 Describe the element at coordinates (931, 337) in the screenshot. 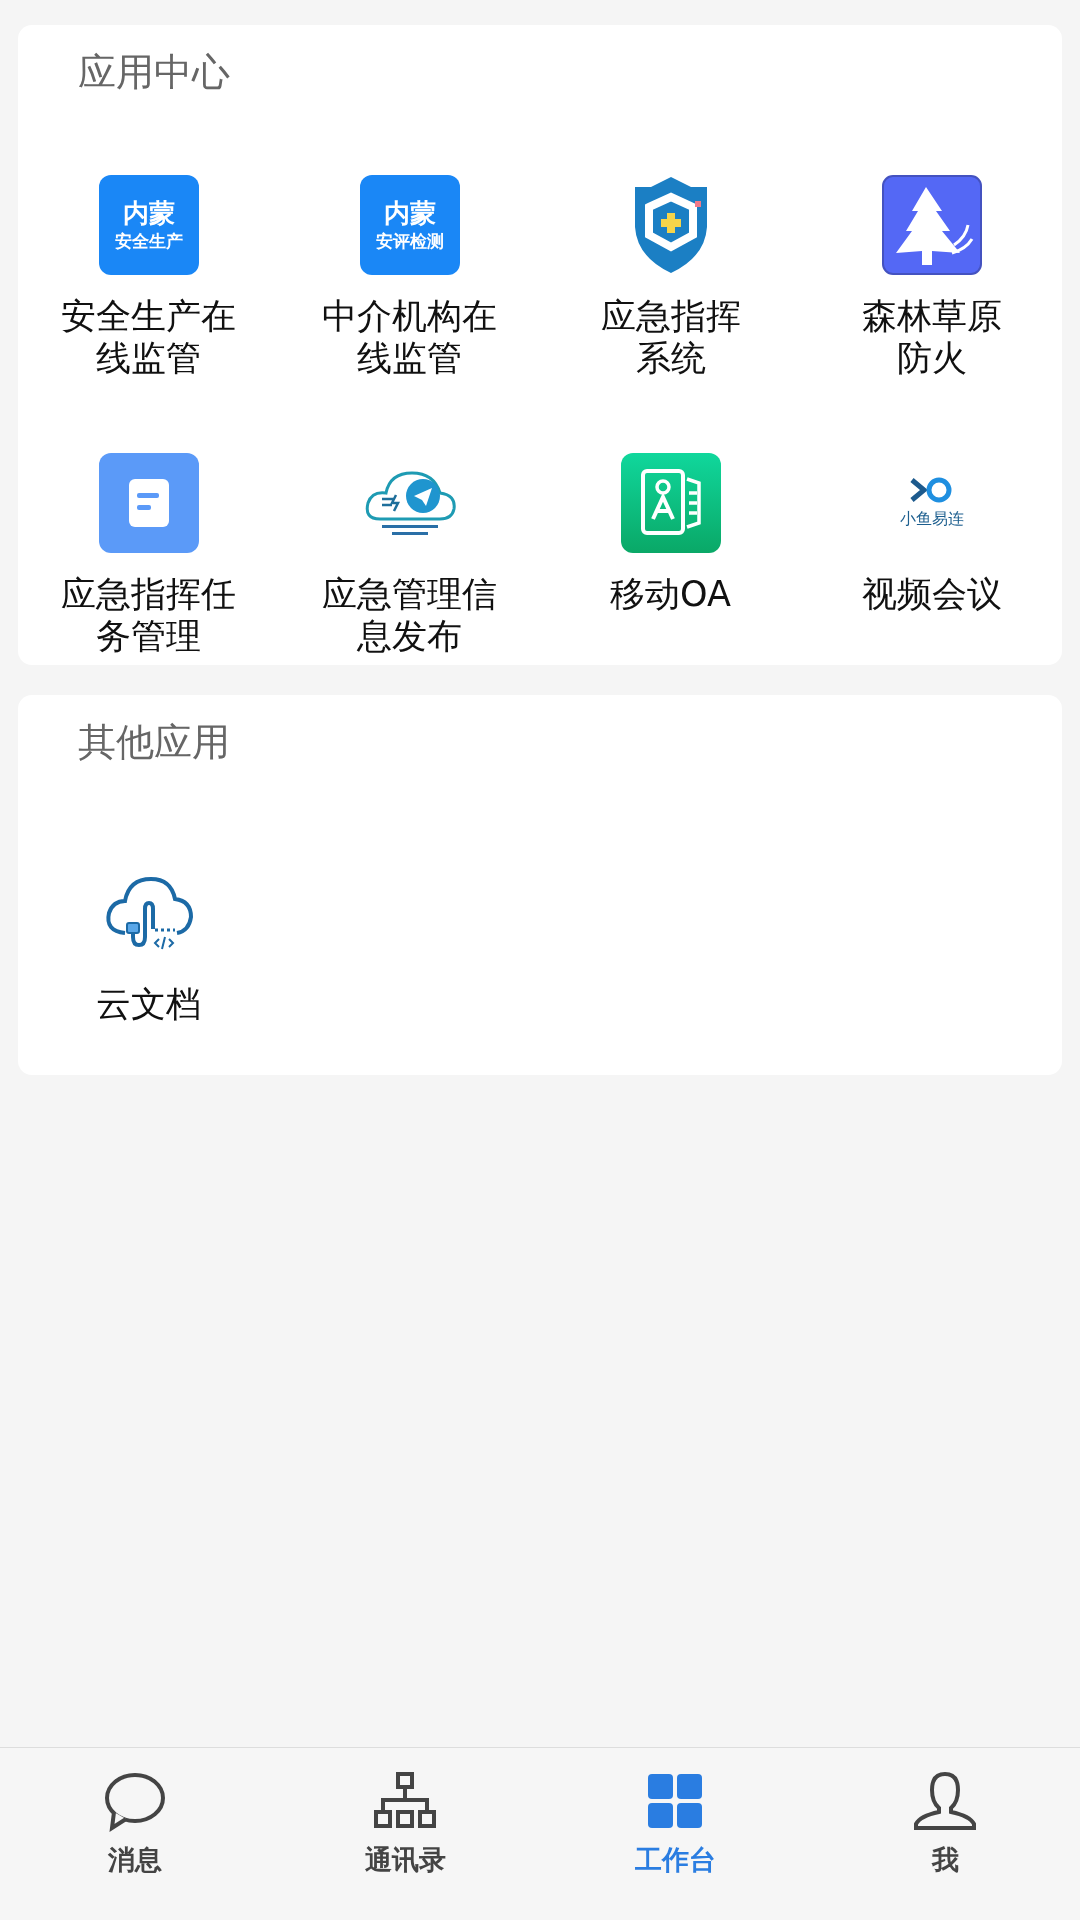

I see `app-label: 森林草原 防火` at that location.